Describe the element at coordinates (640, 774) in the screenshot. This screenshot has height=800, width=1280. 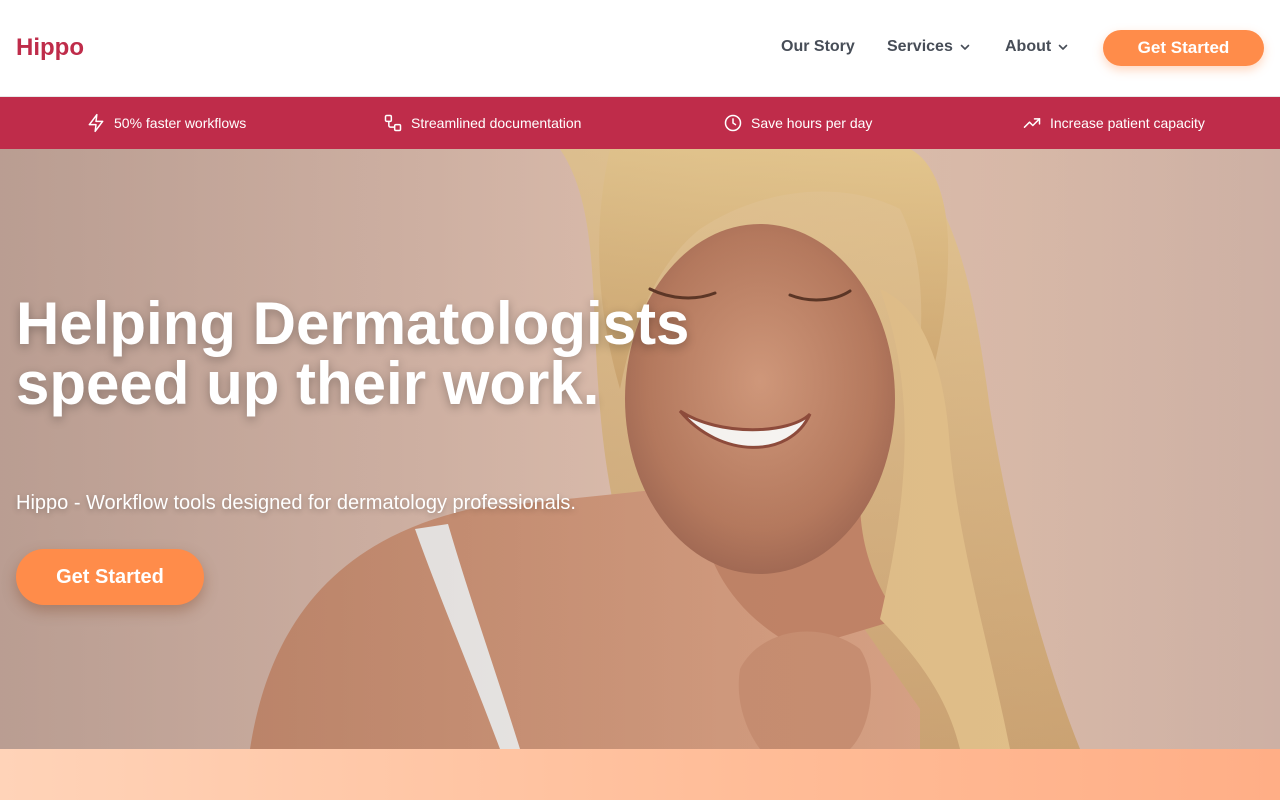
I see `next-section-band` at that location.